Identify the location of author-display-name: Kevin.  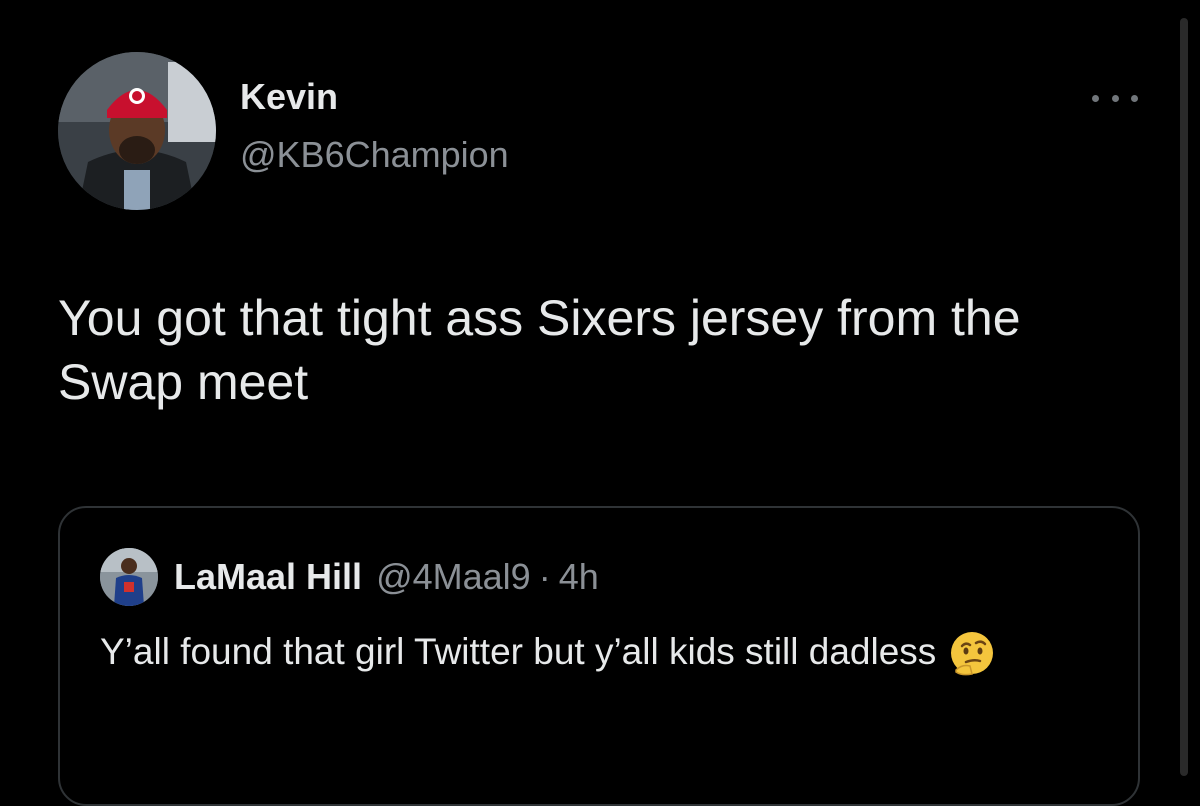
(289, 97).